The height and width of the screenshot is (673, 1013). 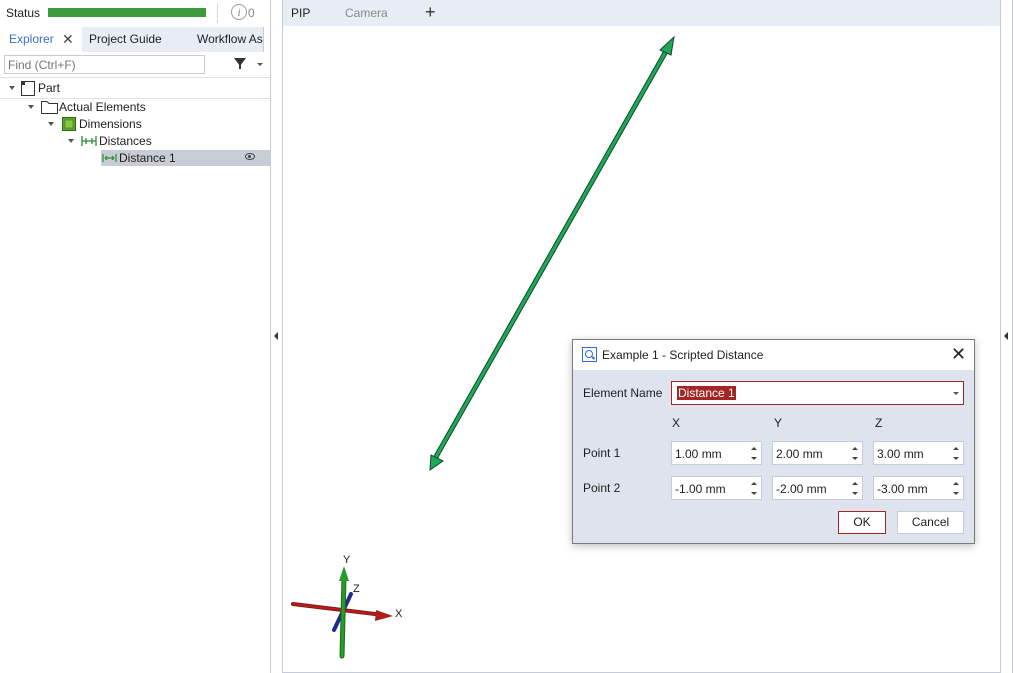 I want to click on collapse-left-icon, so click(x=276, y=336).